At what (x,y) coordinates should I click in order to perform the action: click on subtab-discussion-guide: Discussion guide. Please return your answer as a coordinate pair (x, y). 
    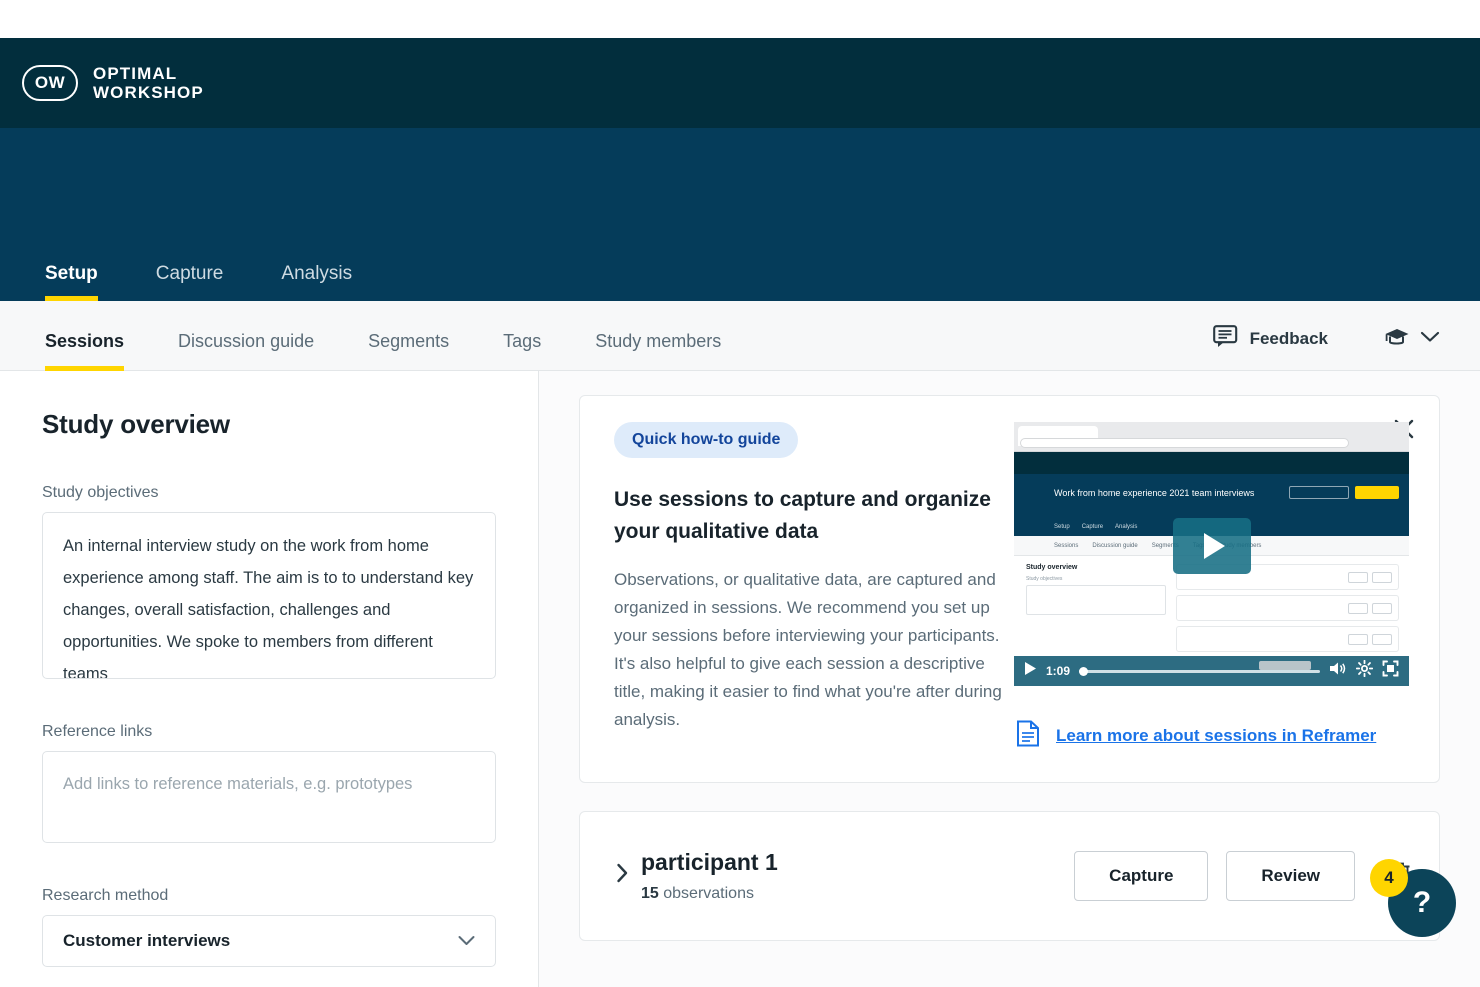
    Looking at the image, I should click on (246, 350).